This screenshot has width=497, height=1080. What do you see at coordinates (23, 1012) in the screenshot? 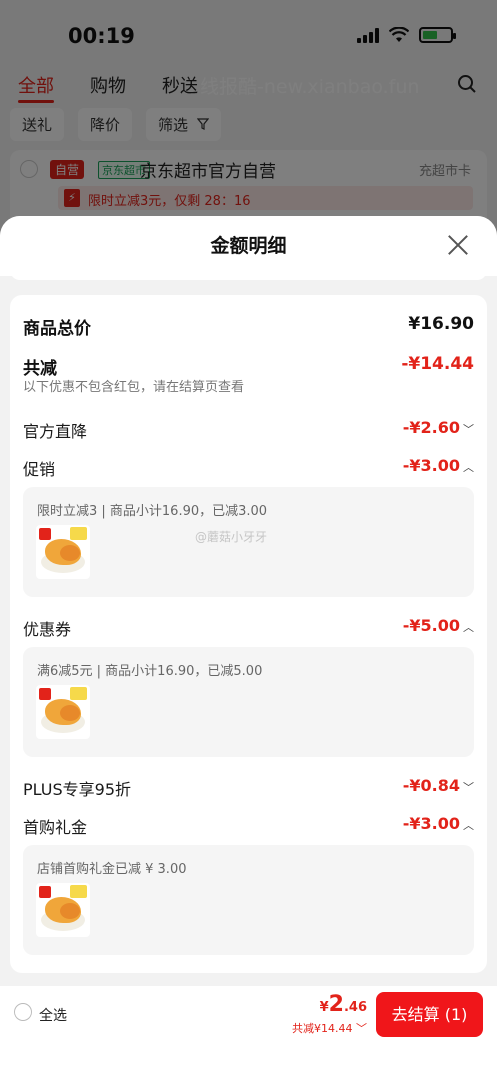
I see `select-all-radio` at bounding box center [23, 1012].